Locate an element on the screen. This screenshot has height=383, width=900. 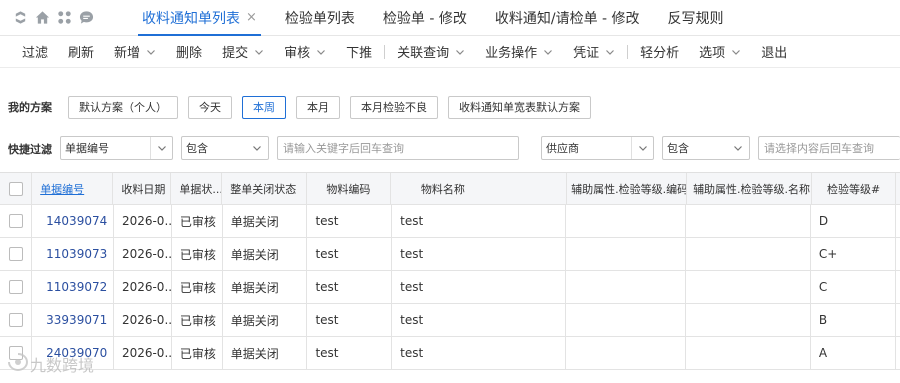
col-header-close-status: 整单关闭状态 is located at coordinates (264, 188).